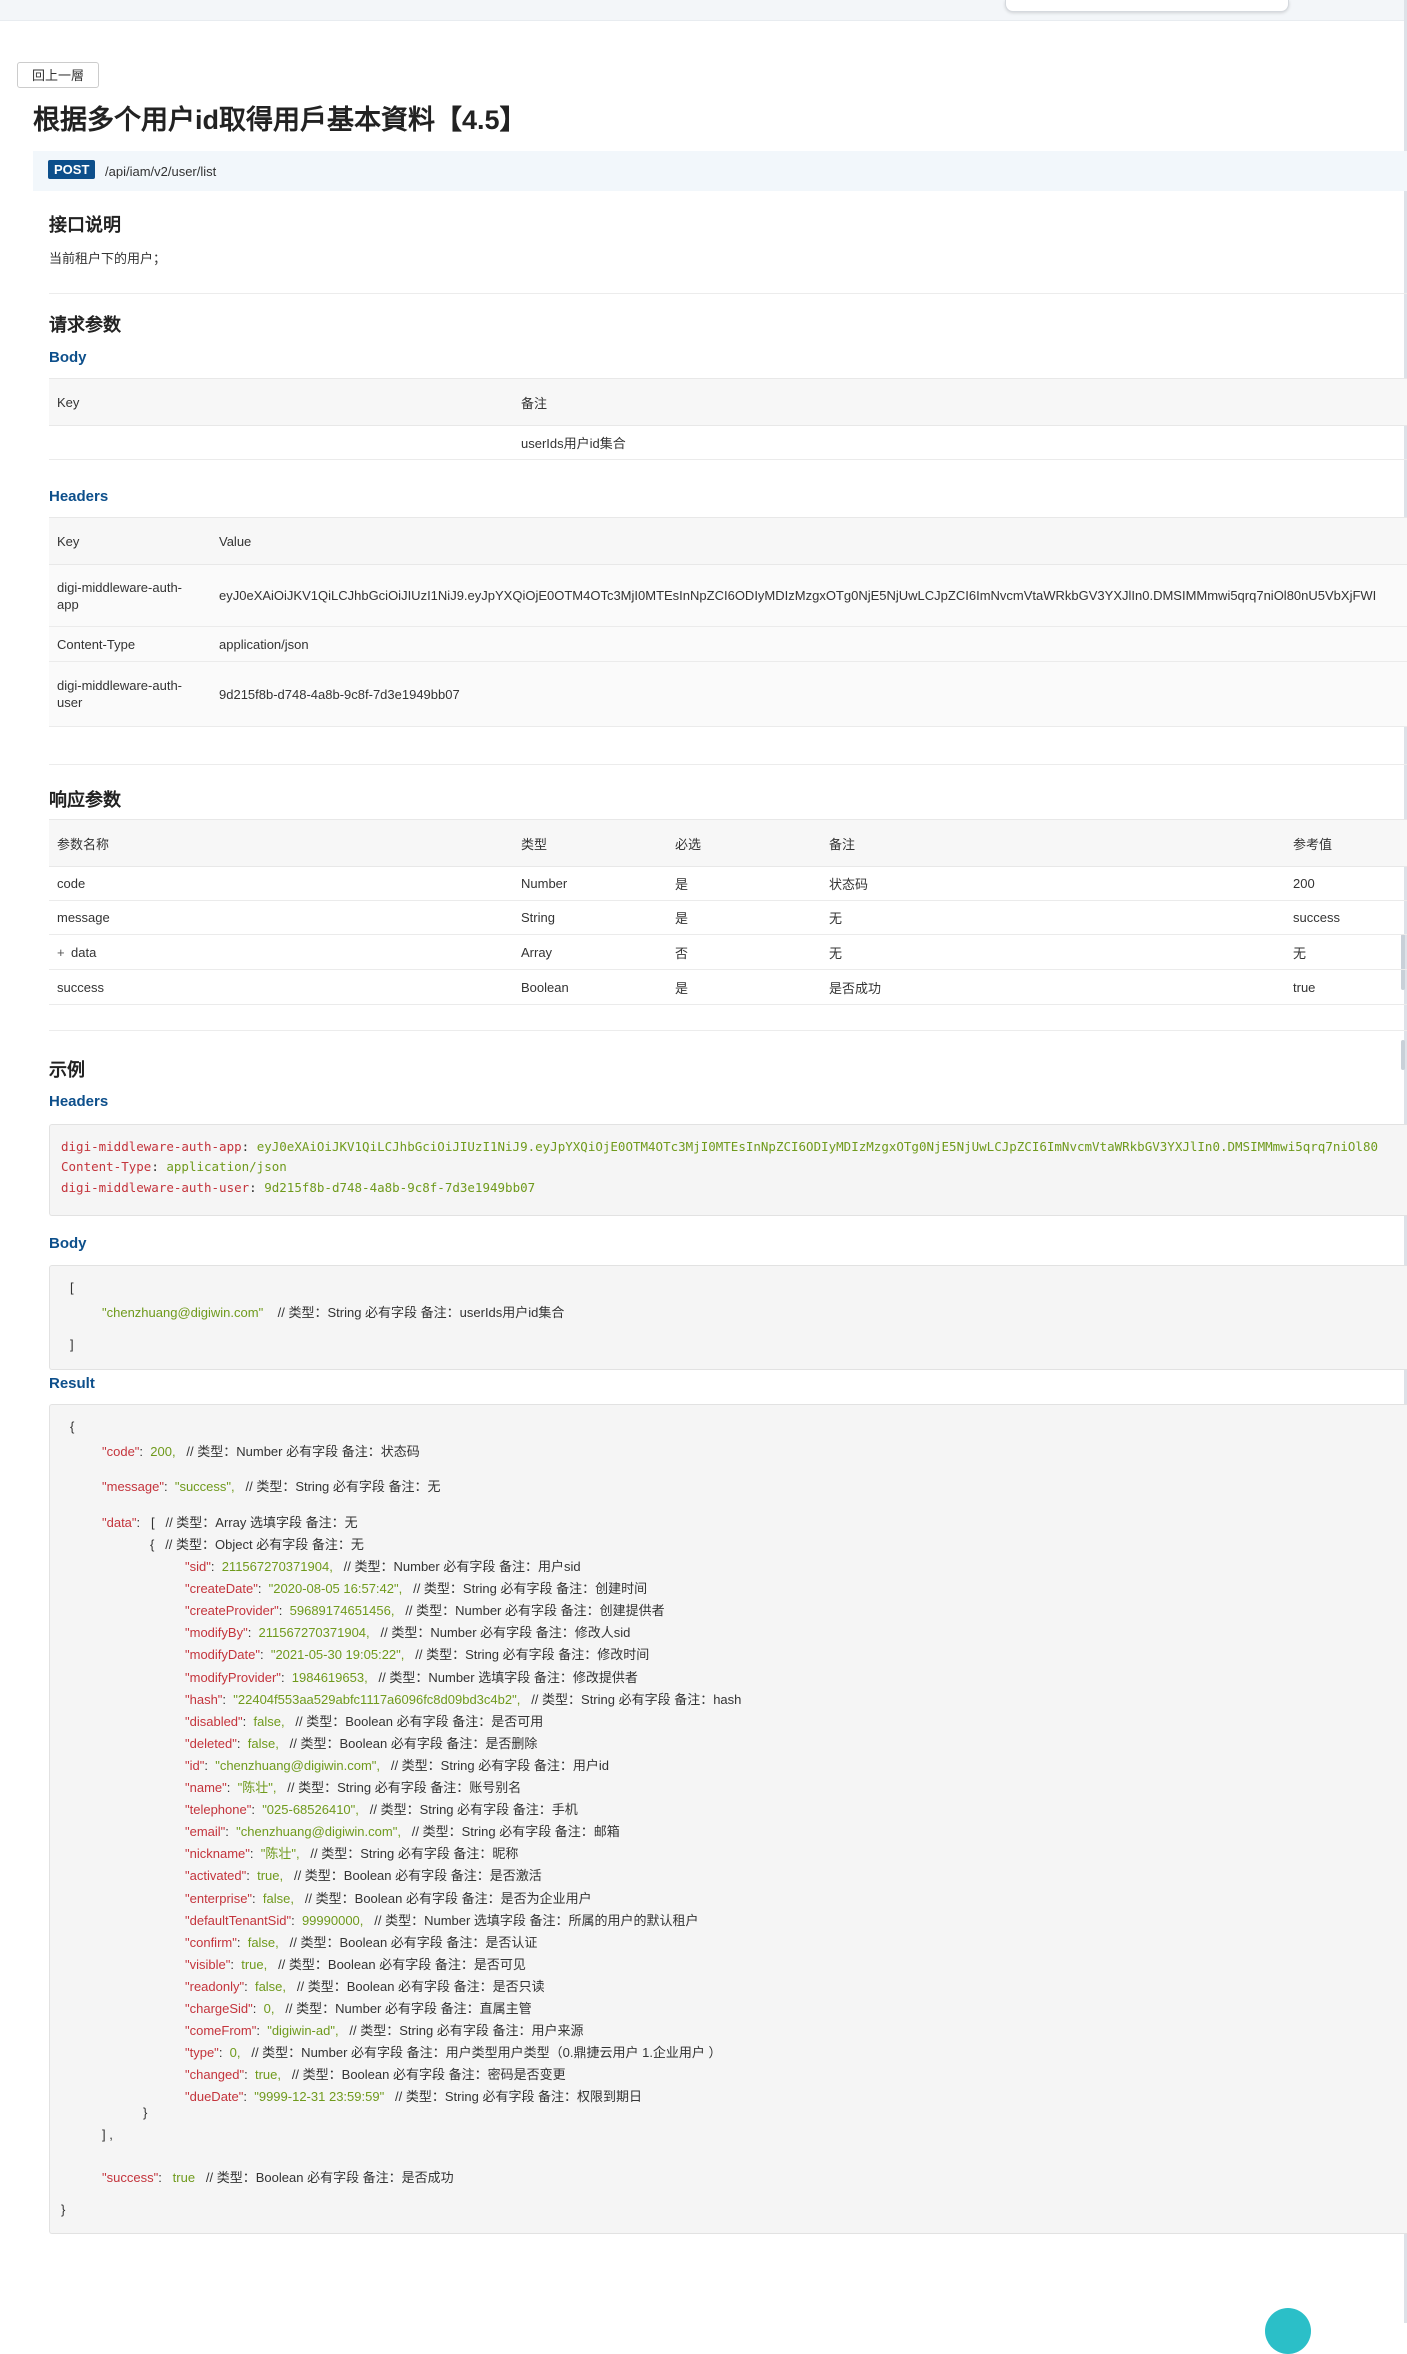 The image size is (1407, 2354). What do you see at coordinates (130, 694) in the screenshot?
I see `table-cell: digi-middleware-auth-user` at bounding box center [130, 694].